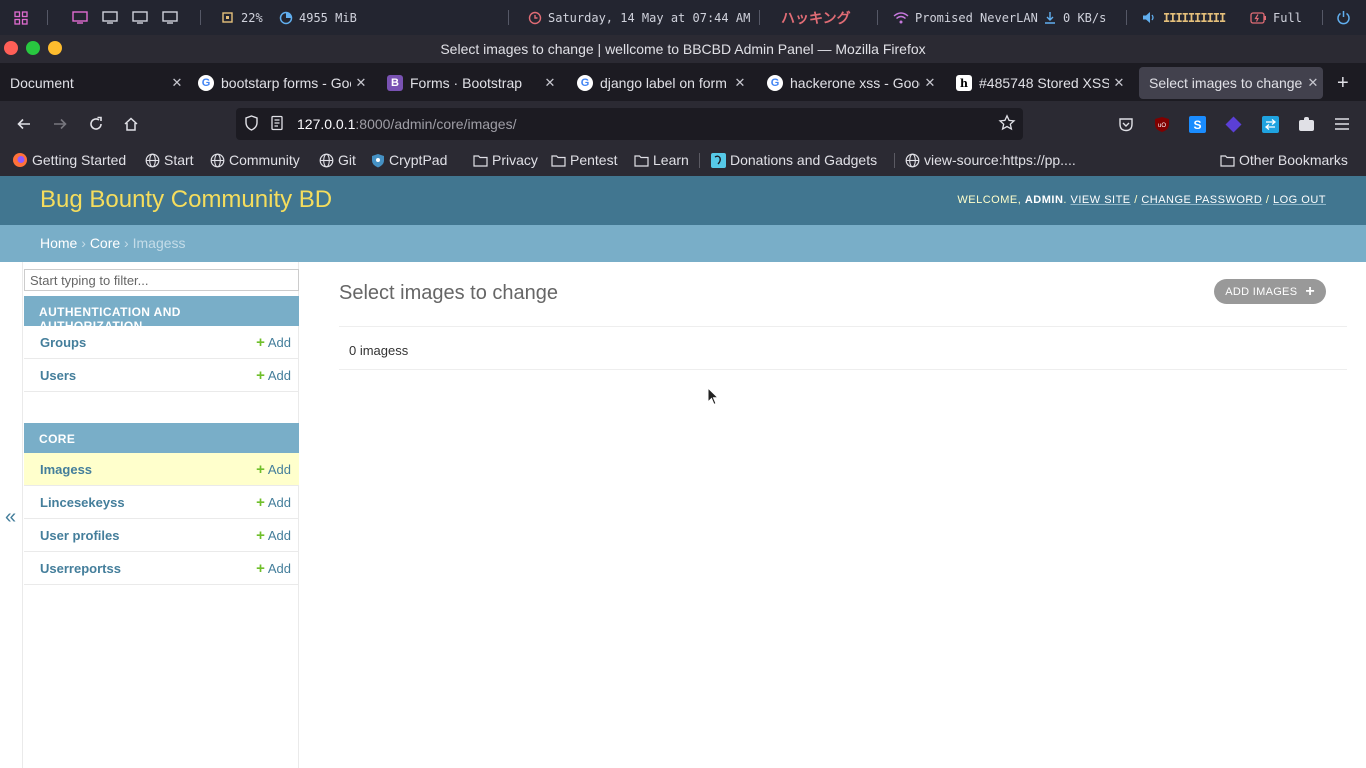 This screenshot has height=768, width=1366. Describe the element at coordinates (1306, 124) in the screenshot. I see `extensions-puzzle-icon` at that location.